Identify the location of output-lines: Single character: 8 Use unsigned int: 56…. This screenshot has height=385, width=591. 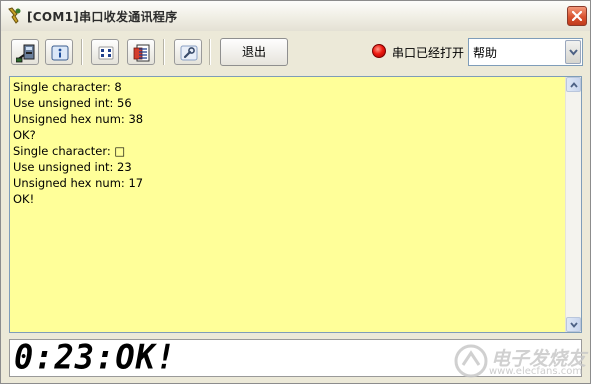
(78, 143).